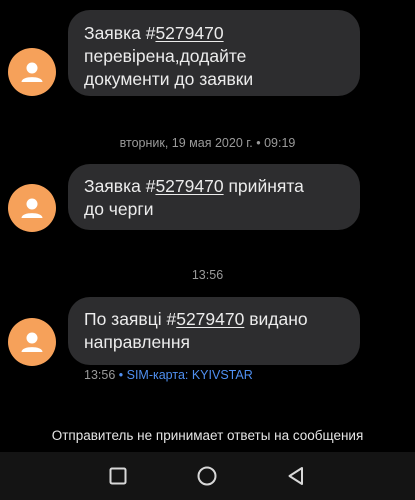 The image size is (415, 500). I want to click on sim-label: • SIM-карта: KYIVSTAR, so click(184, 375).